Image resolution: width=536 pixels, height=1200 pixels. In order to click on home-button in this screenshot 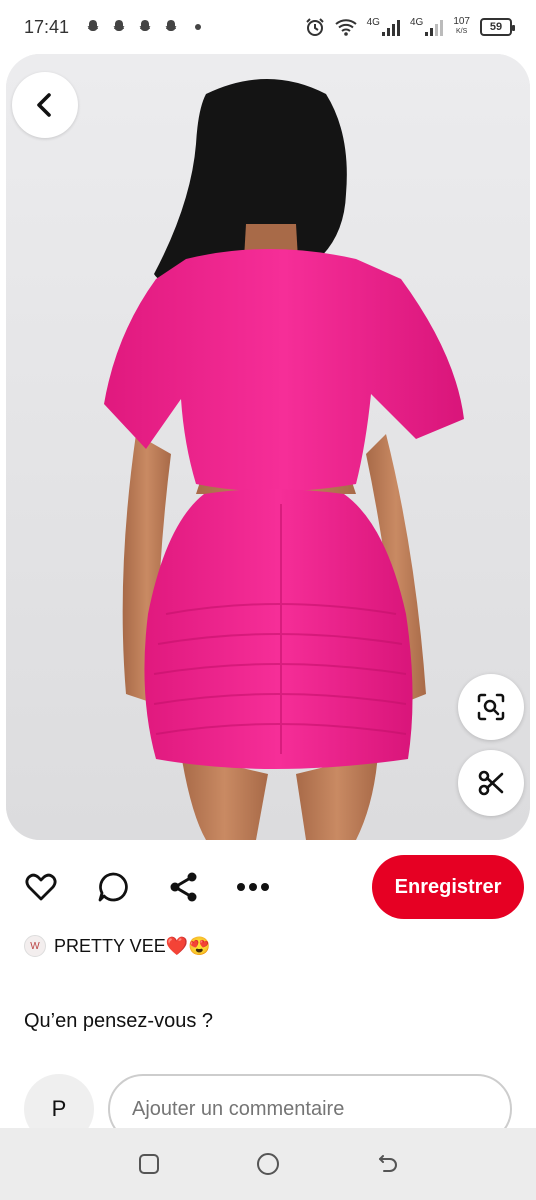, I will do `click(268, 1164)`.